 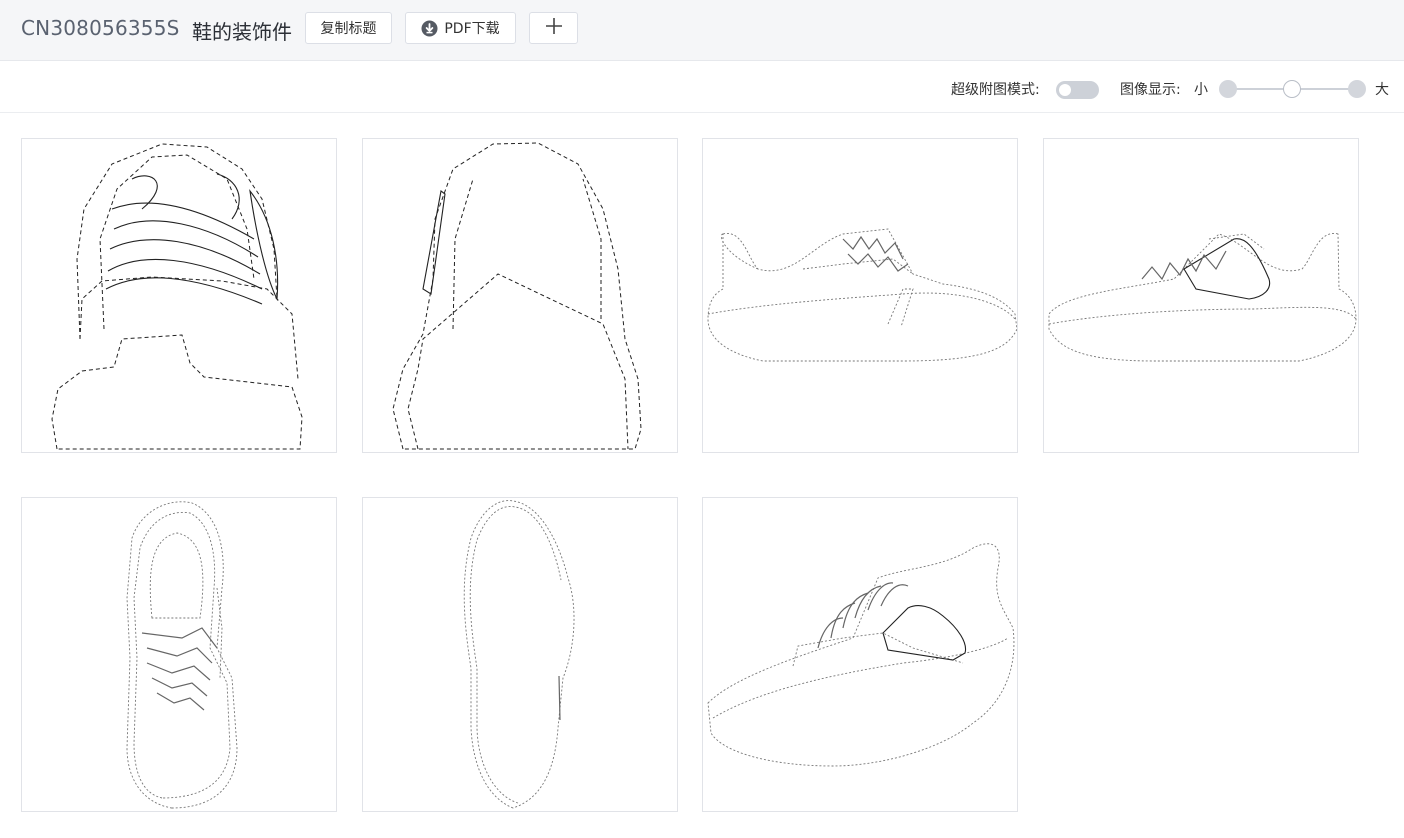 I want to click on pdf-download-button: PDF下载, so click(x=460, y=28).